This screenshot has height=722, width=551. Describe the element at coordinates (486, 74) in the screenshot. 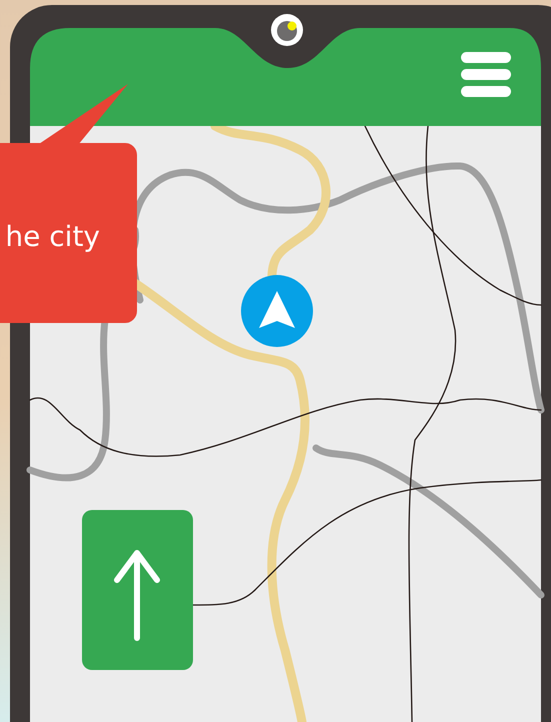

I see `menu-icon` at that location.